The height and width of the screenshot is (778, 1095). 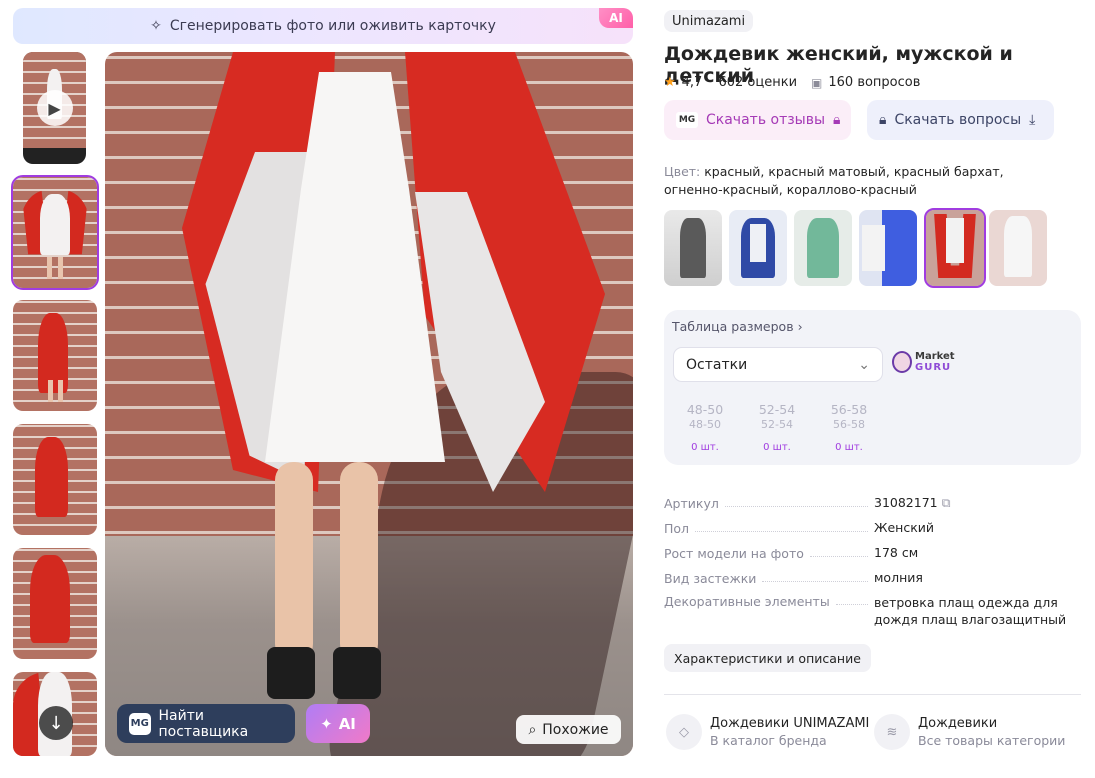 What do you see at coordinates (670, 82) in the screenshot?
I see `star-icon: ★` at bounding box center [670, 82].